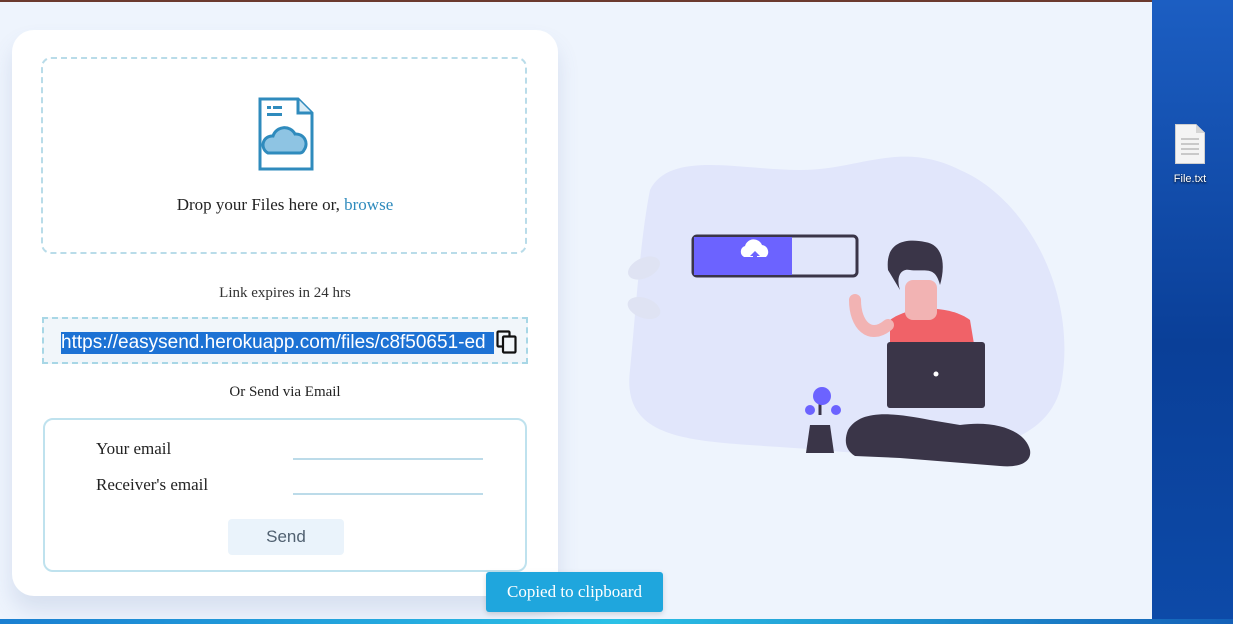 Image resolution: width=1233 pixels, height=624 pixels. Describe the element at coordinates (616, 621) in the screenshot. I see `taskbar-edge` at that location.